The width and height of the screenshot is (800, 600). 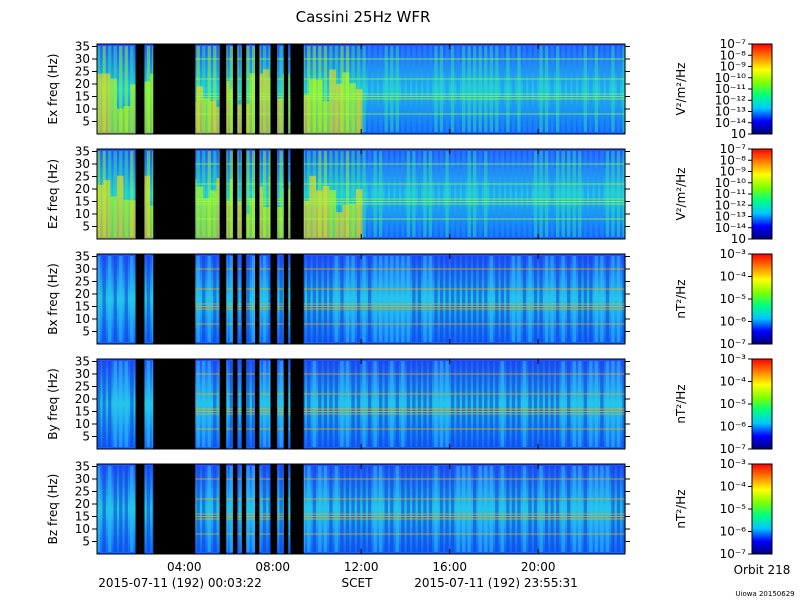 What do you see at coordinates (272, 567) in the screenshot?
I see `x-tick-label: 08:00` at bounding box center [272, 567].